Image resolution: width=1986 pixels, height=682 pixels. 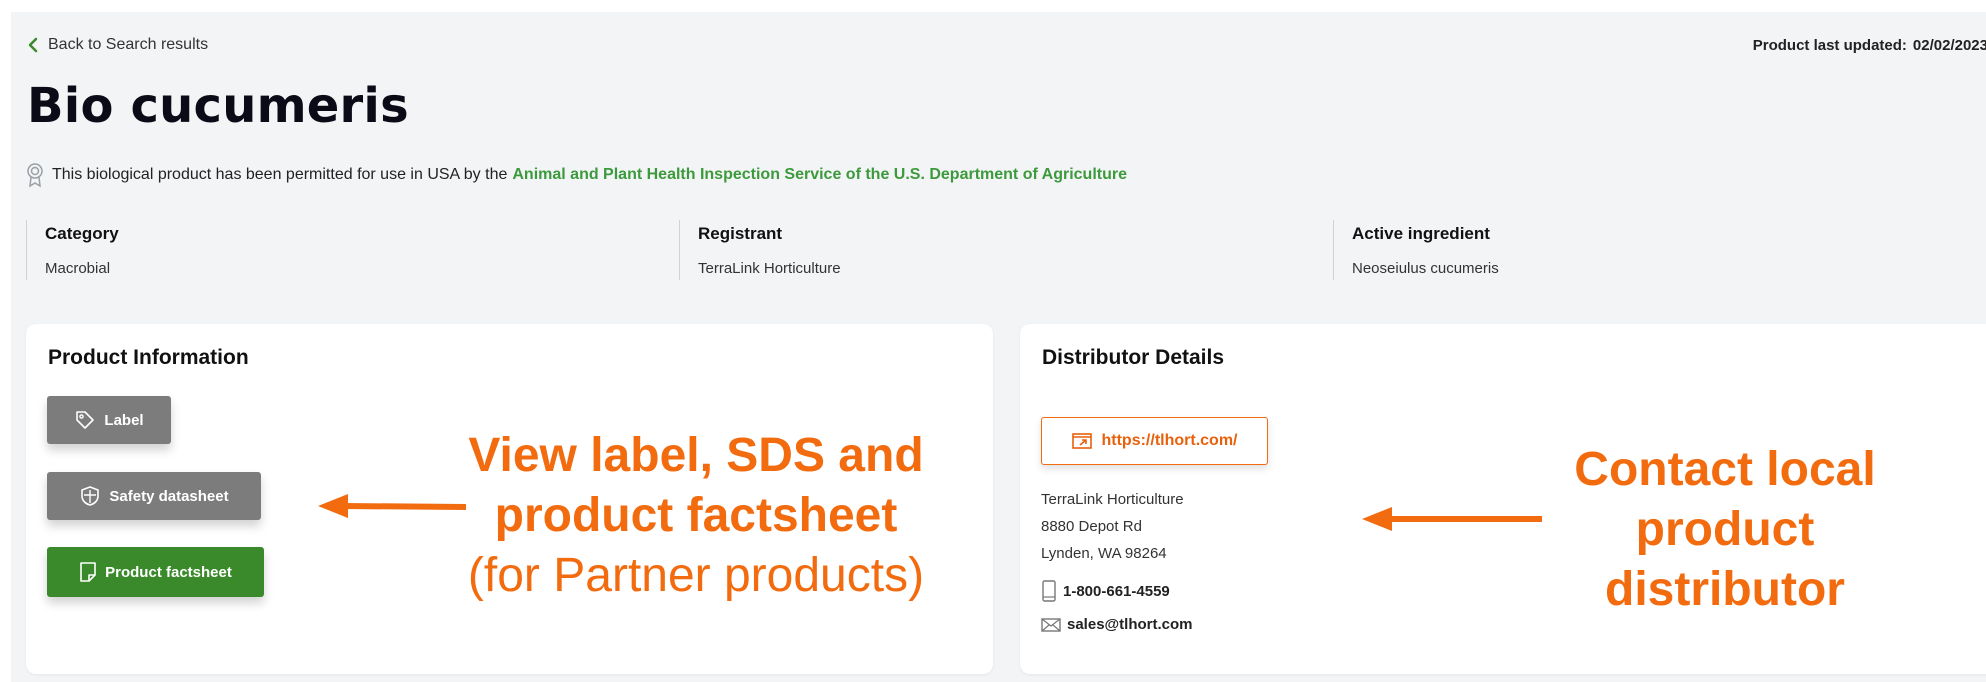 I want to click on label-button: Label, so click(x=109, y=420).